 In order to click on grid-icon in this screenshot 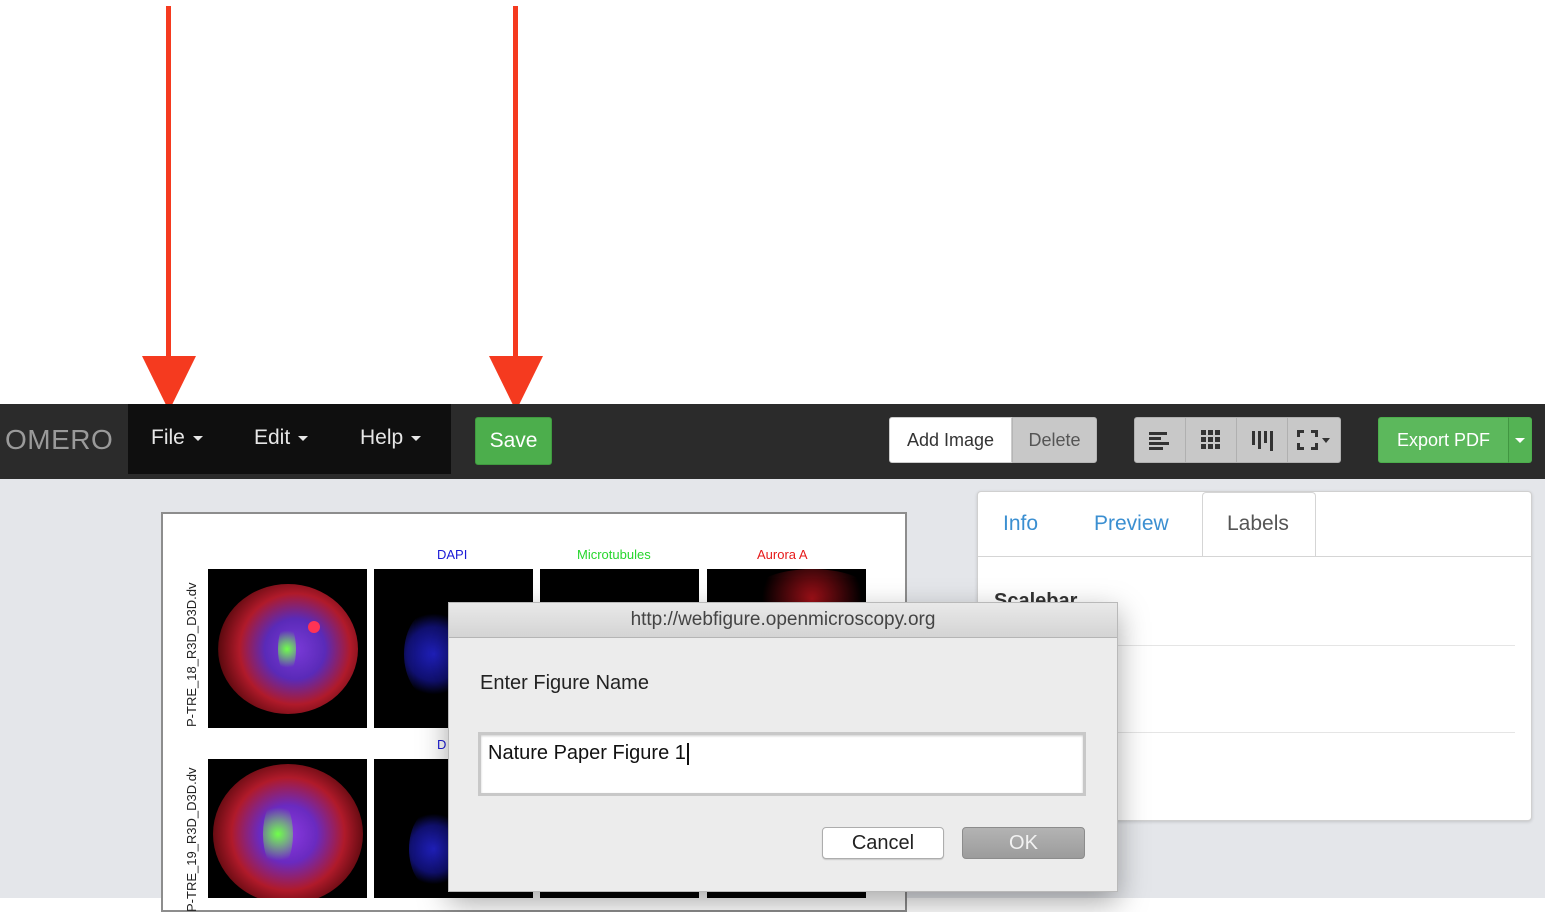, I will do `click(1211, 440)`.